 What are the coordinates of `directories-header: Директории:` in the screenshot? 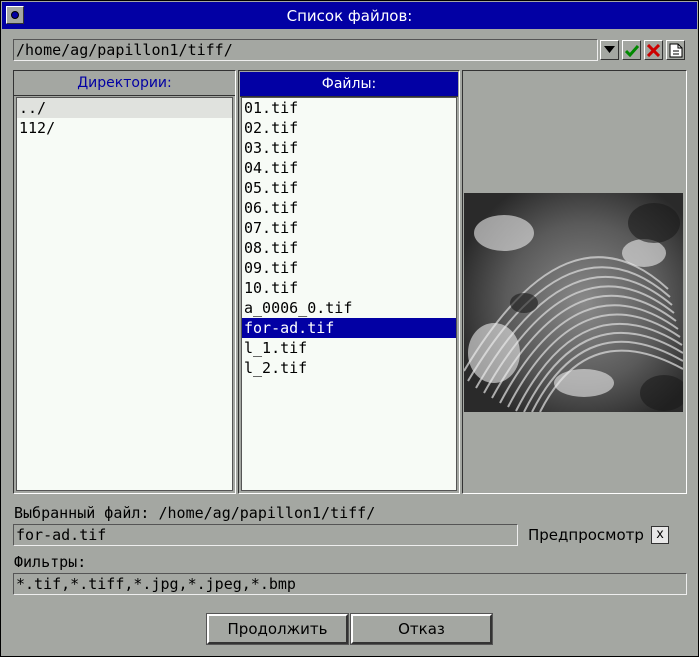 It's located at (124, 83).